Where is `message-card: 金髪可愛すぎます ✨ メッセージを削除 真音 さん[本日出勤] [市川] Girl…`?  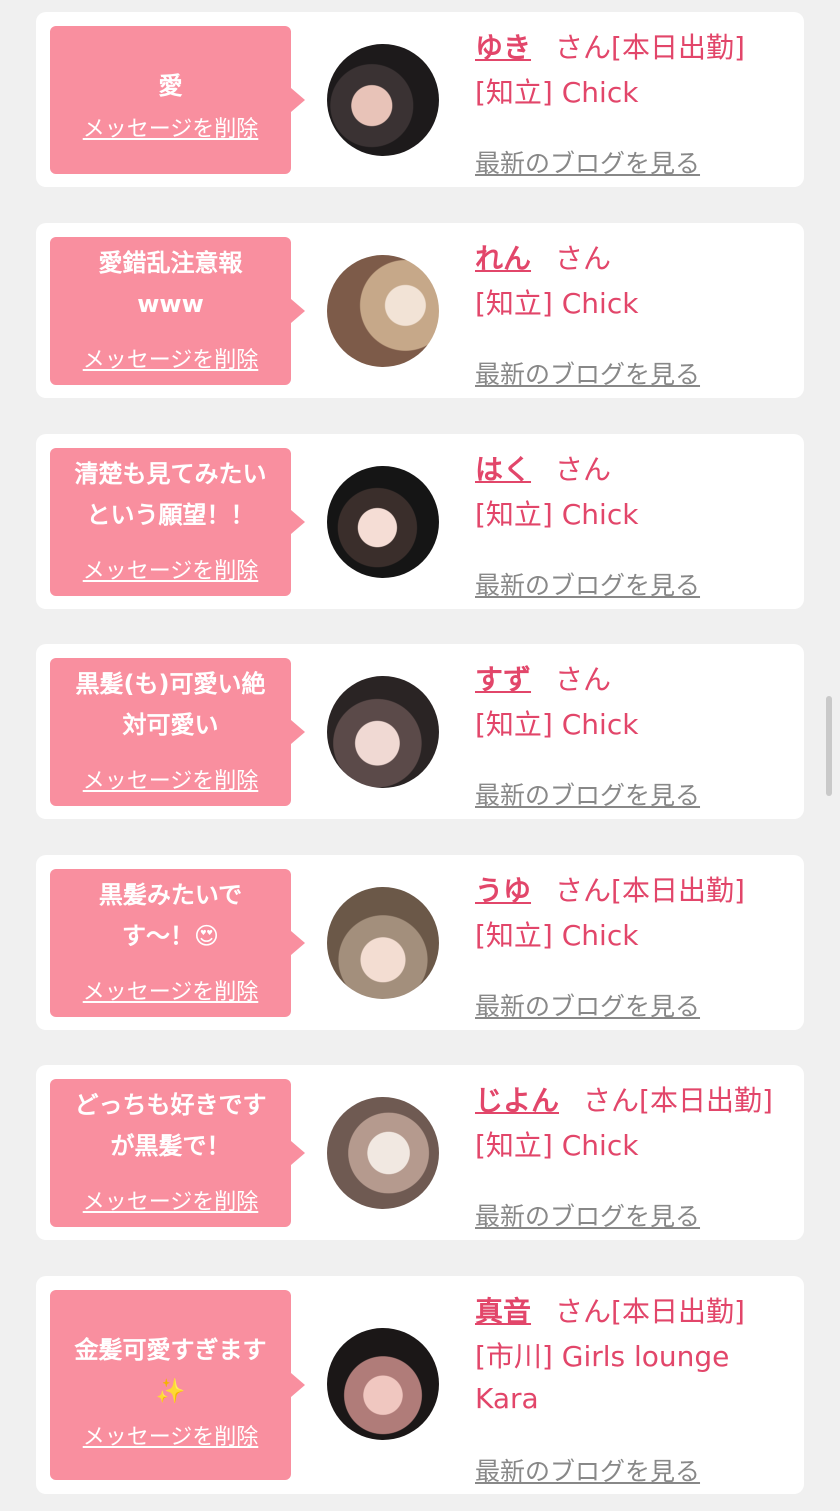 message-card: 金髪可愛すぎます ✨ メッセージを削除 真音 さん[本日出勤] [市川] Girl… is located at coordinates (420, 1385).